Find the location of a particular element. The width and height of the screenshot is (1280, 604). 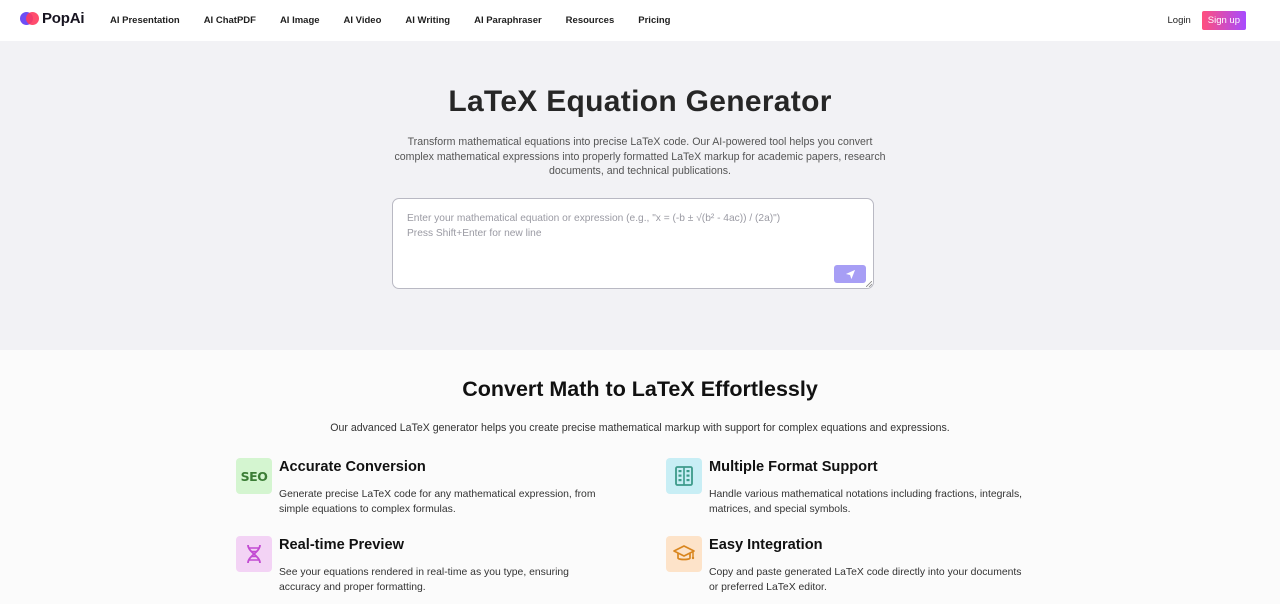

graduation-cap-icon is located at coordinates (684, 554).